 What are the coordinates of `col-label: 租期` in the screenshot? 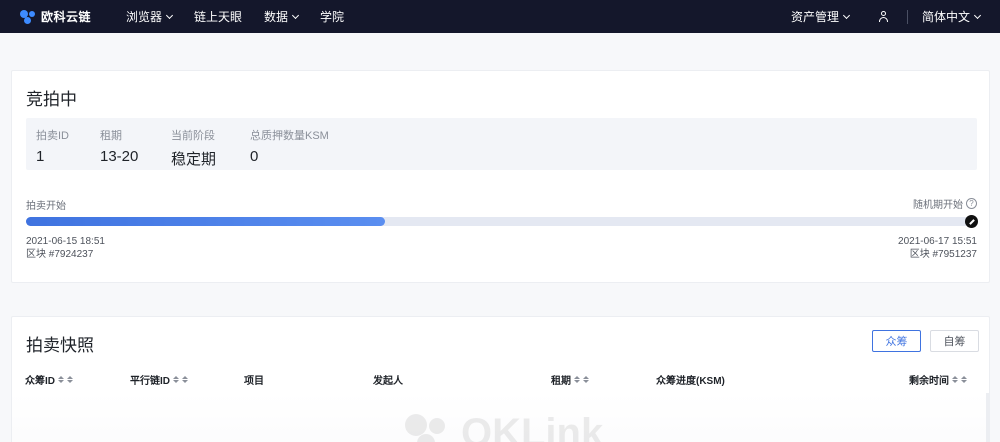 It's located at (561, 381).